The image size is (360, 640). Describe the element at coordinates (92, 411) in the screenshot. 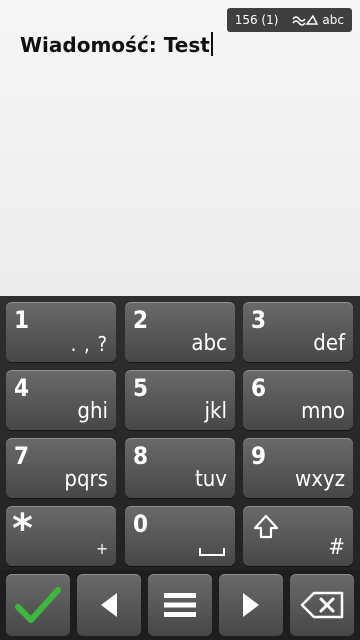

I see `key-letters: ghi` at that location.